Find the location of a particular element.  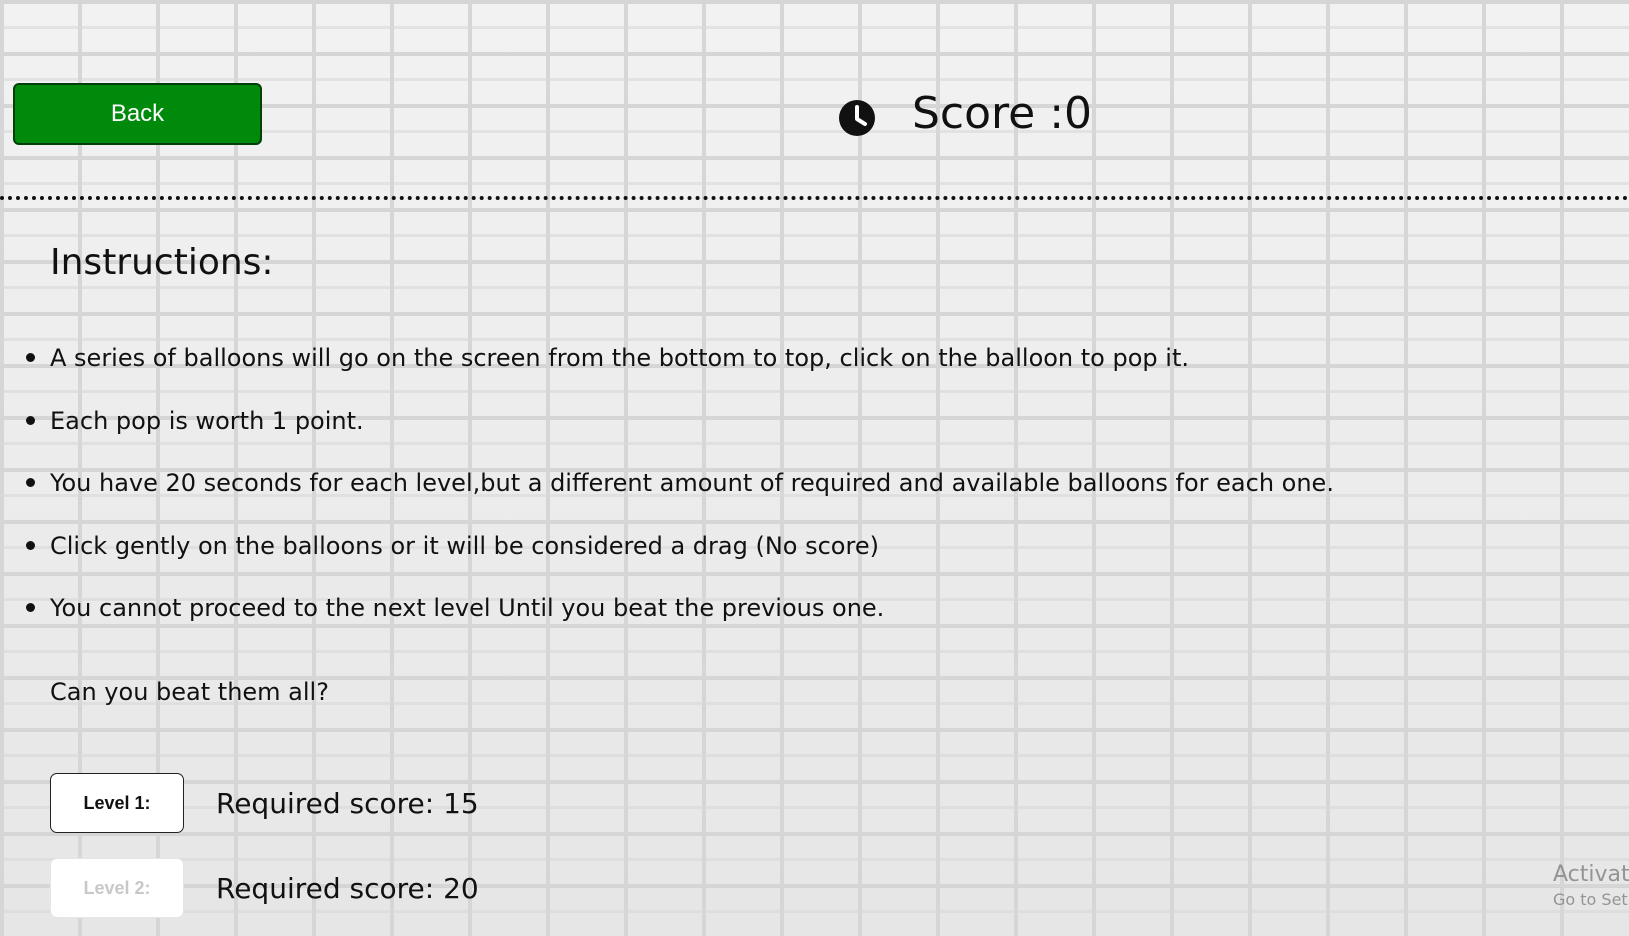

level-row-1: Level 1: Required score: 15 is located at coordinates (264, 803).